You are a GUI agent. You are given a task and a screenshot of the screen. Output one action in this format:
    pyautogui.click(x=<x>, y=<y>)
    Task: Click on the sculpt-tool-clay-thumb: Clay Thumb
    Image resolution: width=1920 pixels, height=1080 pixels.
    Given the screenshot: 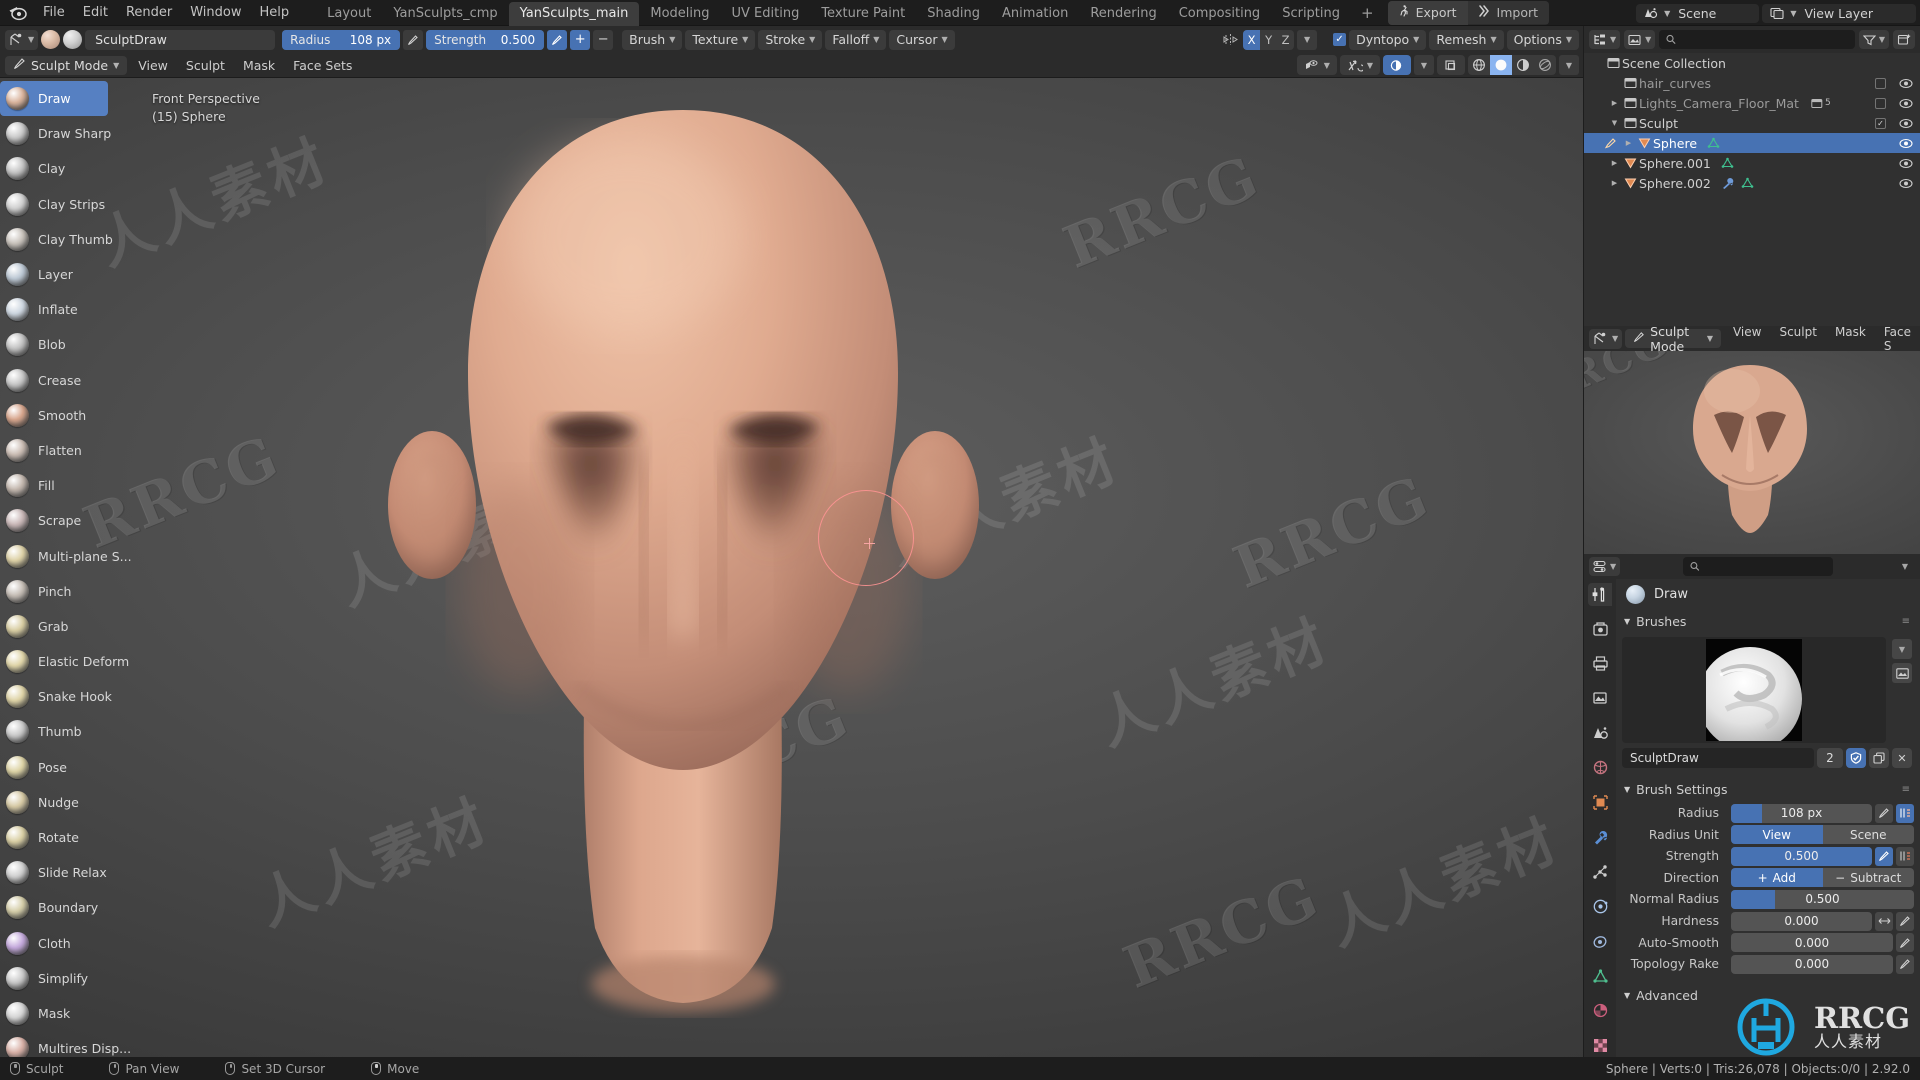 What is the action you would take?
    pyautogui.click(x=67, y=239)
    